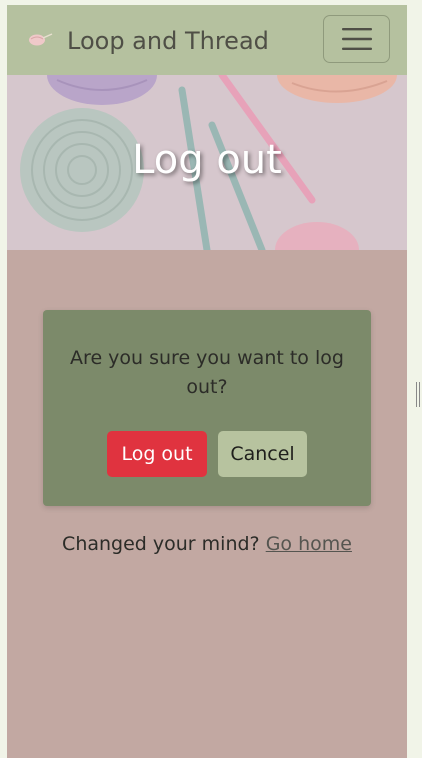 This screenshot has width=422, height=758. Describe the element at coordinates (262, 454) in the screenshot. I see `cancel-button: Cancel` at that location.